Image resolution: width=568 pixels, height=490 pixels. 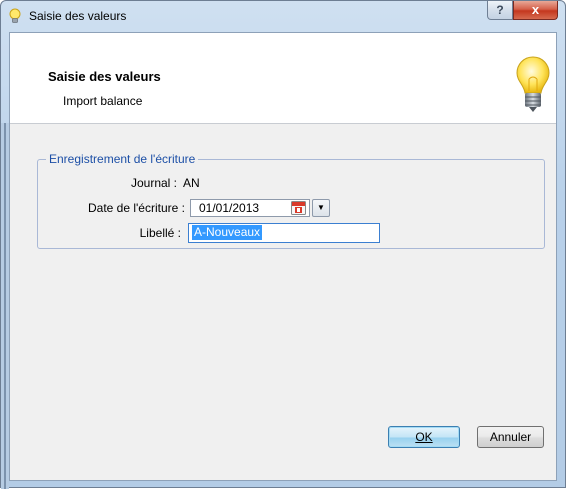 I want to click on header-subtitle: Import balance, so click(x=103, y=101).